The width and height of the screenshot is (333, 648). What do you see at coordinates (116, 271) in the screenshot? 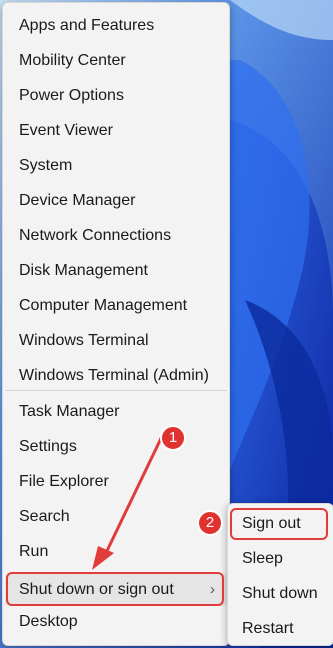
I see `menu-item-disk-management: Disk Management` at bounding box center [116, 271].